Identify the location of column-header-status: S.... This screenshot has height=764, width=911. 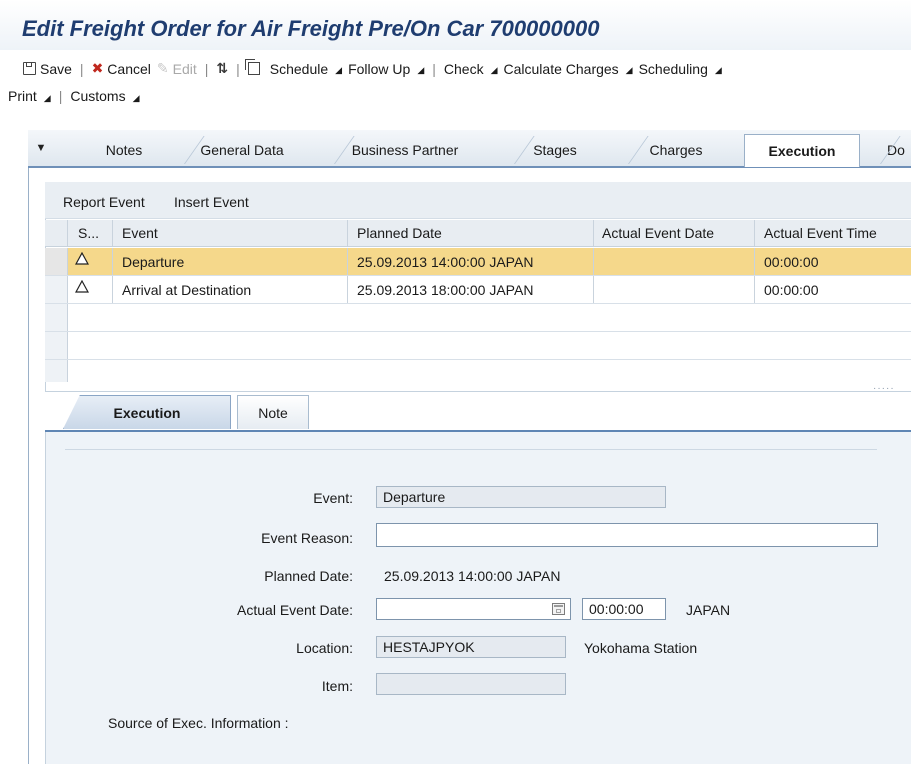
(88, 233).